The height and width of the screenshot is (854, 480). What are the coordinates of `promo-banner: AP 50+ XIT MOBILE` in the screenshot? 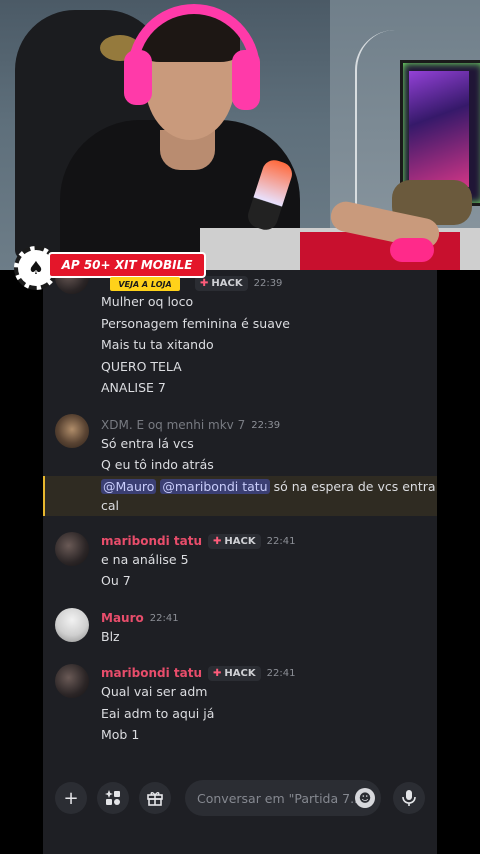 It's located at (127, 265).